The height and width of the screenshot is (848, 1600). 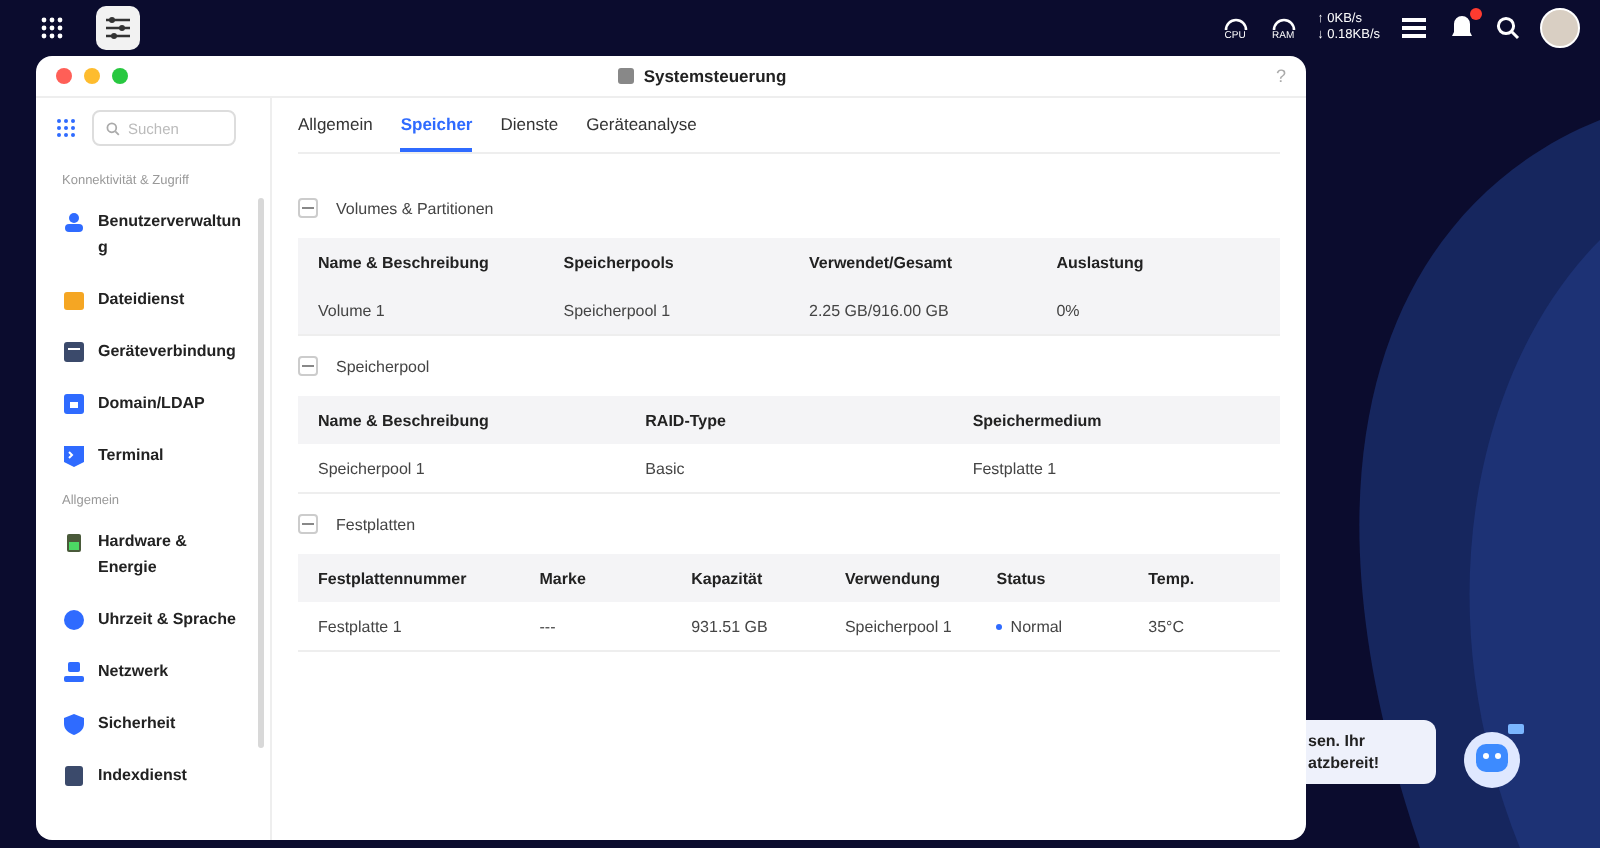 I want to click on tab: Allgemein, so click(x=335, y=133).